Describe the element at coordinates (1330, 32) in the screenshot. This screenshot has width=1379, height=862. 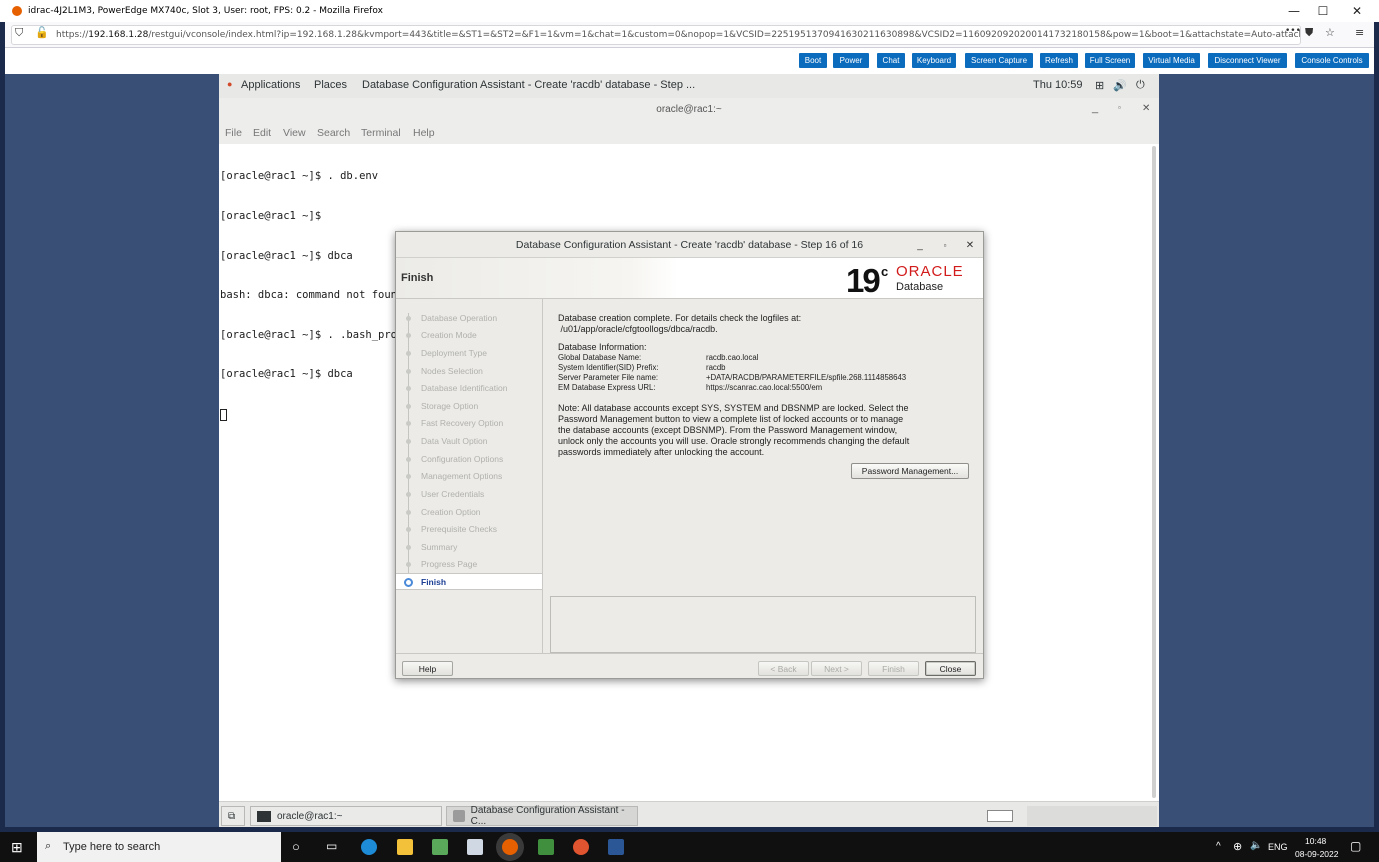
I see `bookmark-star-icon: ☆` at that location.